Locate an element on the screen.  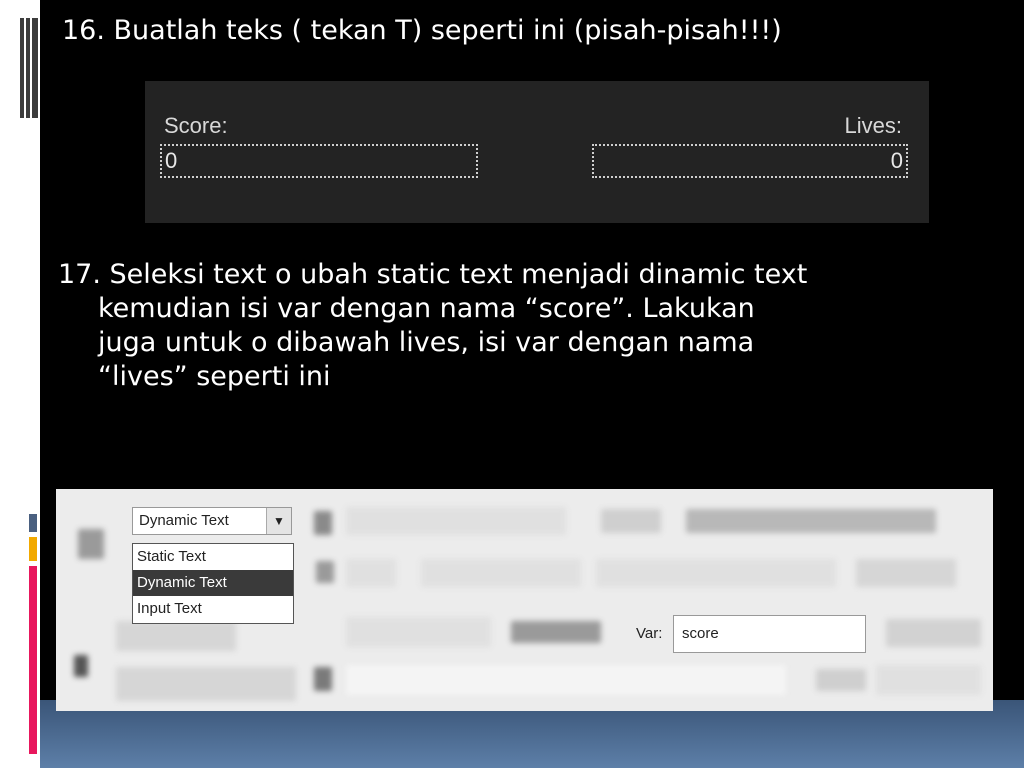
var-label: Var: is located at coordinates (649, 633).